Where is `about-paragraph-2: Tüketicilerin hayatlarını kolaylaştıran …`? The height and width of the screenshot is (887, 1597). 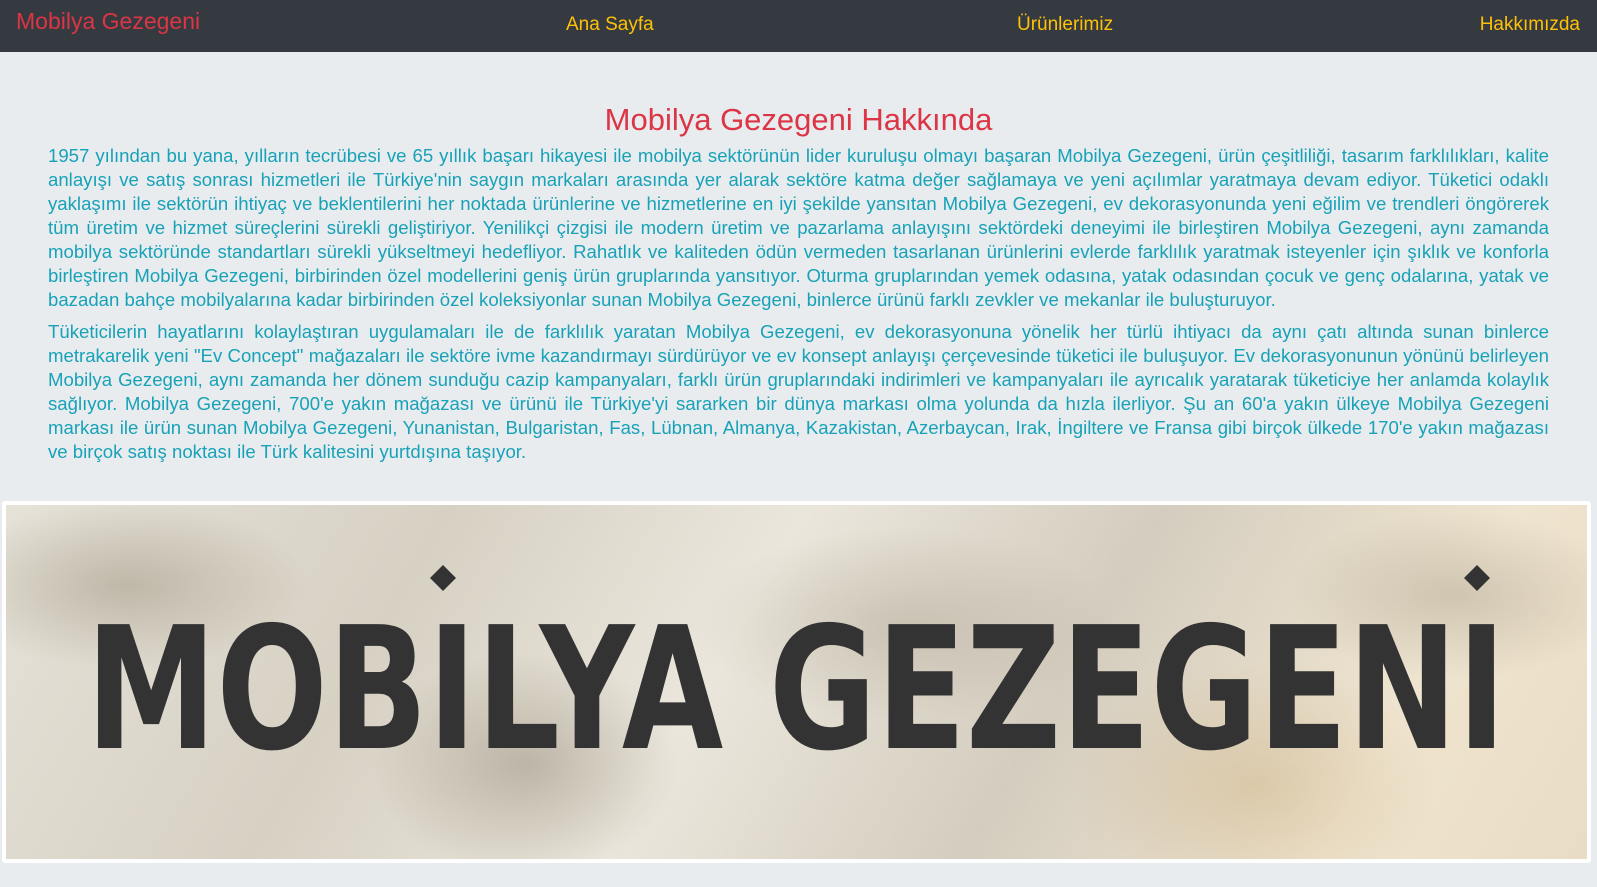 about-paragraph-2: Tüketicilerin hayatlarını kolaylaştıran … is located at coordinates (798, 391).